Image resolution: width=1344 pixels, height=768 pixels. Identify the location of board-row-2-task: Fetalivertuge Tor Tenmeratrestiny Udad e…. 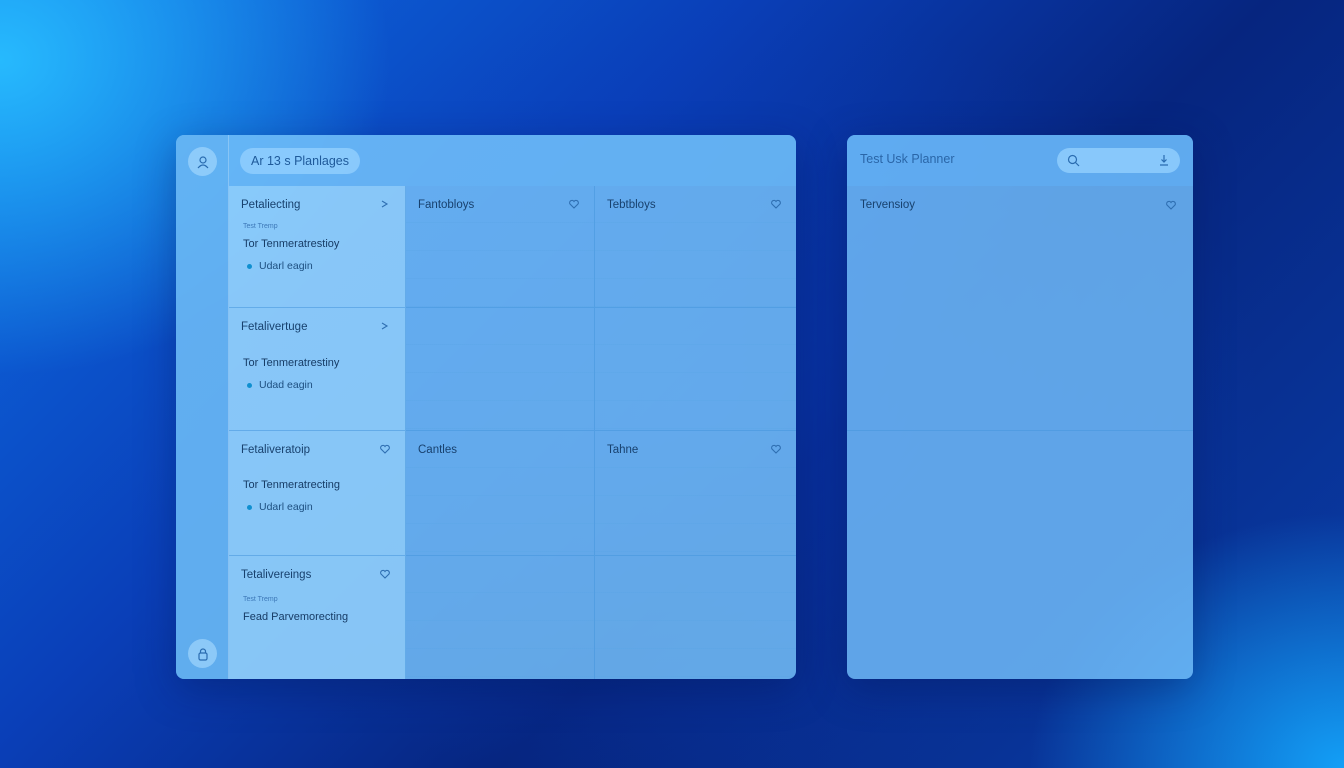
(317, 369).